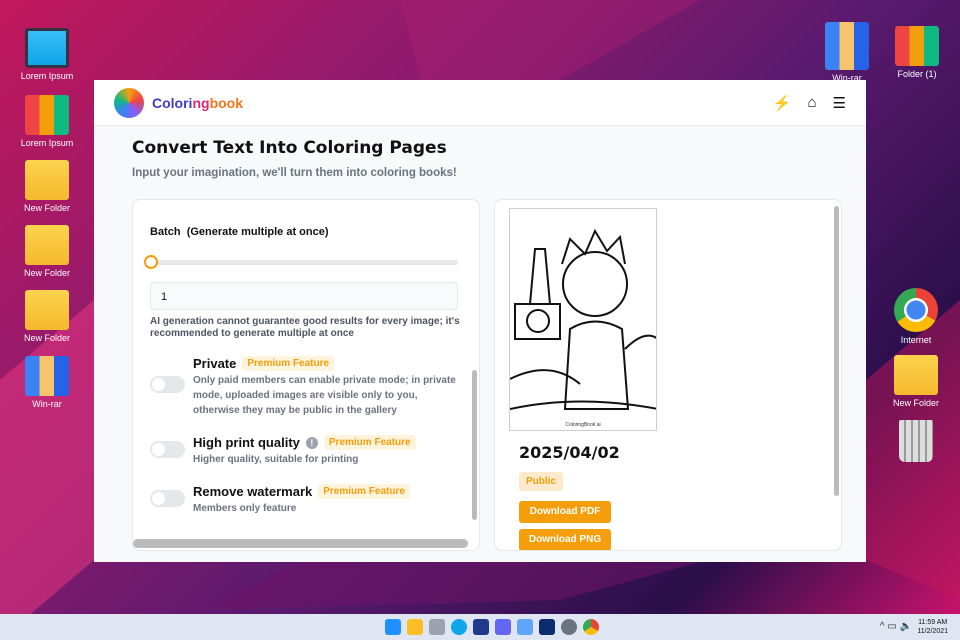 The height and width of the screenshot is (640, 960). What do you see at coordinates (304, 296) in the screenshot?
I see `batch-count-input: 1` at bounding box center [304, 296].